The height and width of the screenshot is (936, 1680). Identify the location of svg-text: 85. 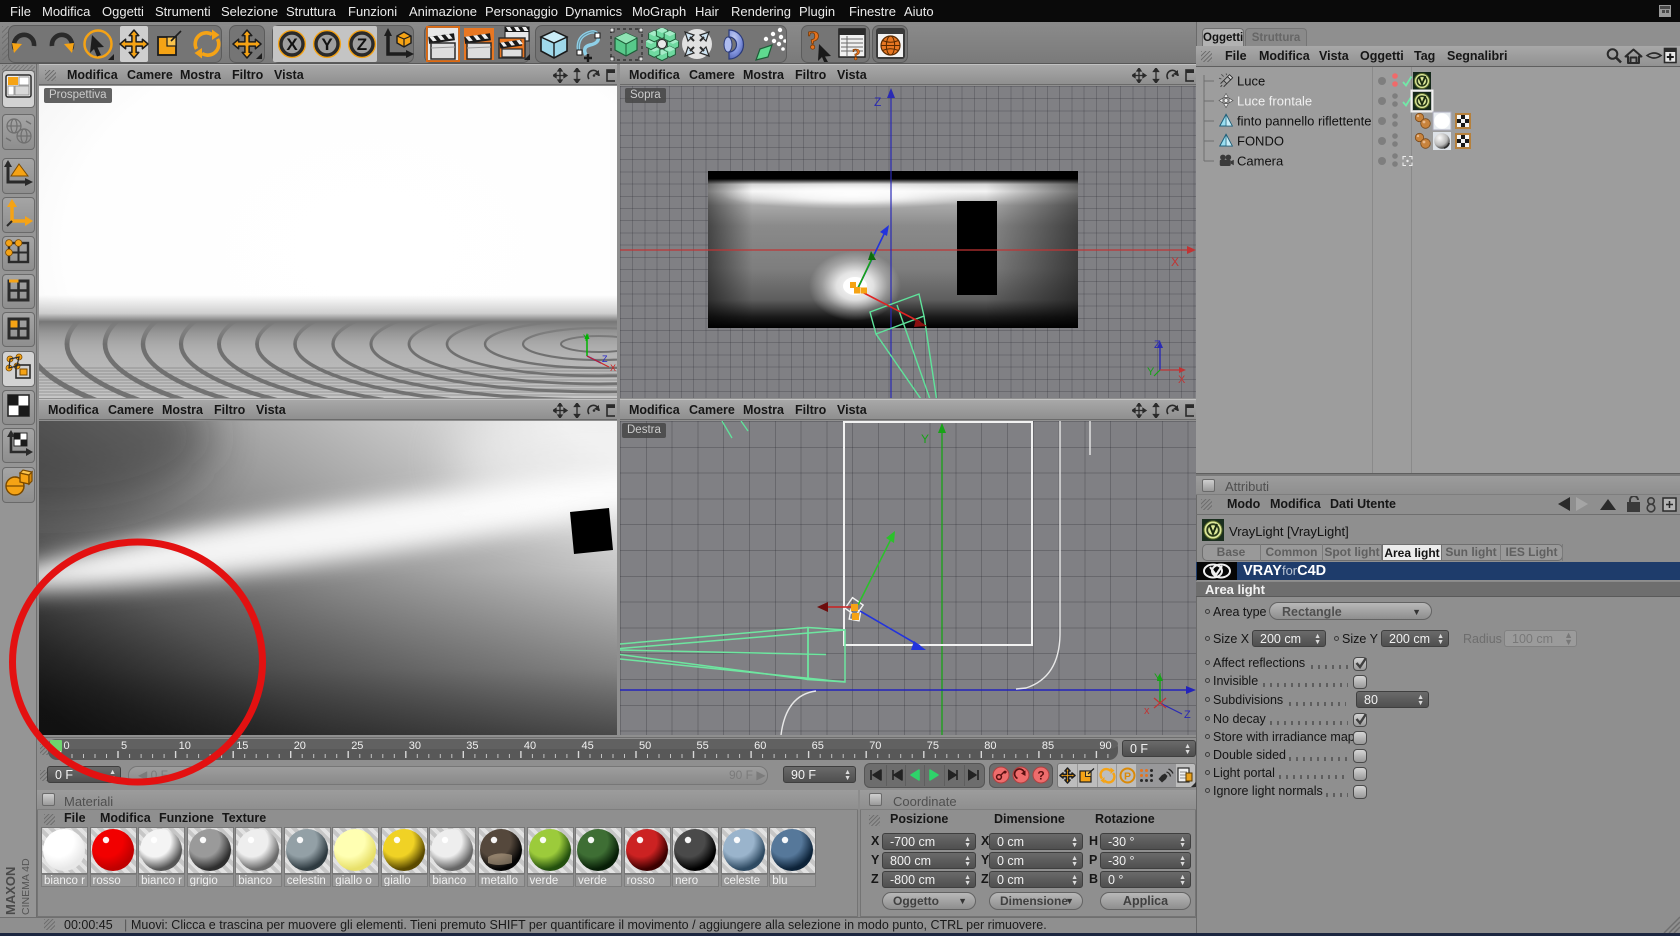
(1048, 746).